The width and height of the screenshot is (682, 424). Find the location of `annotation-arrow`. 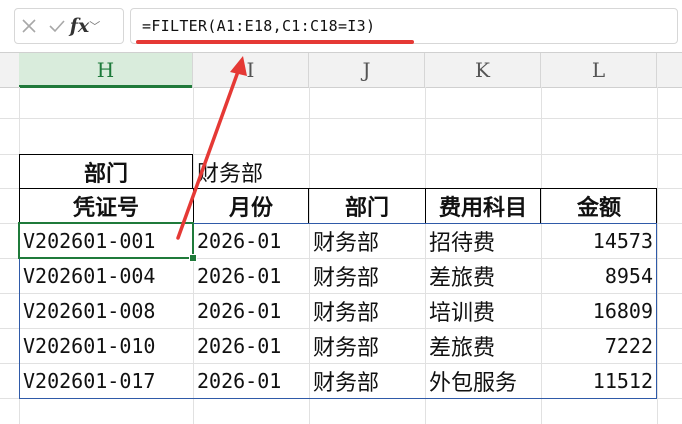

annotation-arrow is located at coordinates (211, 148).